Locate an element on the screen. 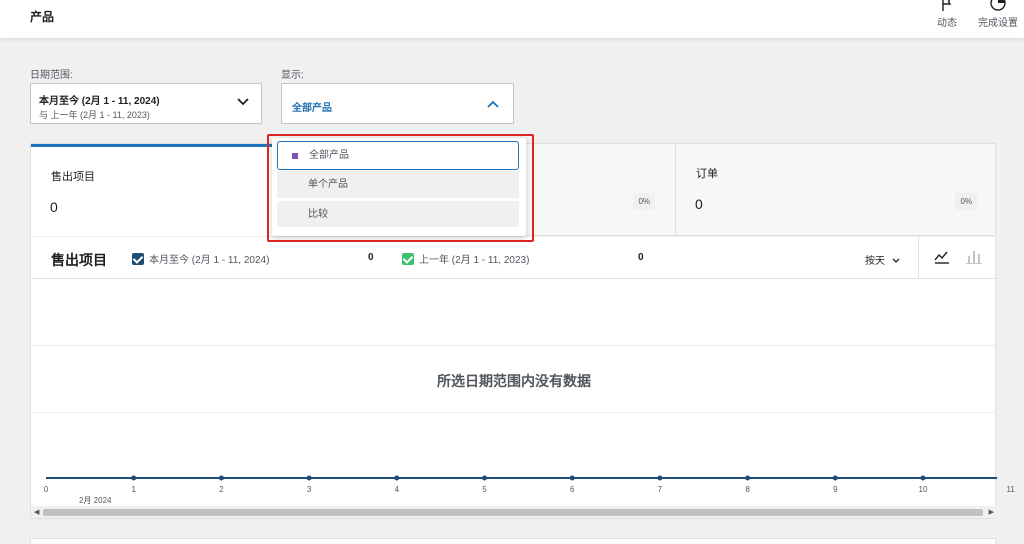 This screenshot has width=1024, height=544. date-range-label: 日期范围: is located at coordinates (51, 75).